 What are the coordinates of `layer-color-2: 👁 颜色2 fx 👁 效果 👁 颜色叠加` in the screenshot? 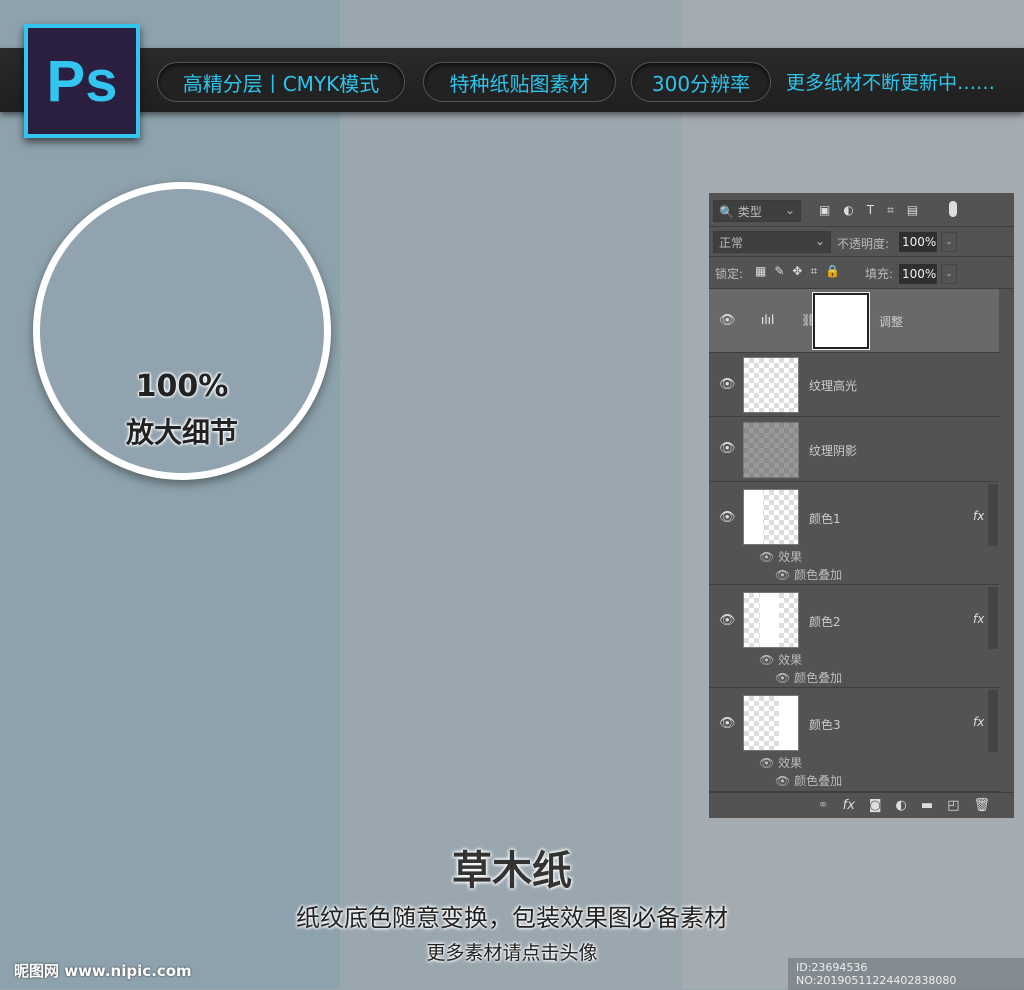 It's located at (854, 636).